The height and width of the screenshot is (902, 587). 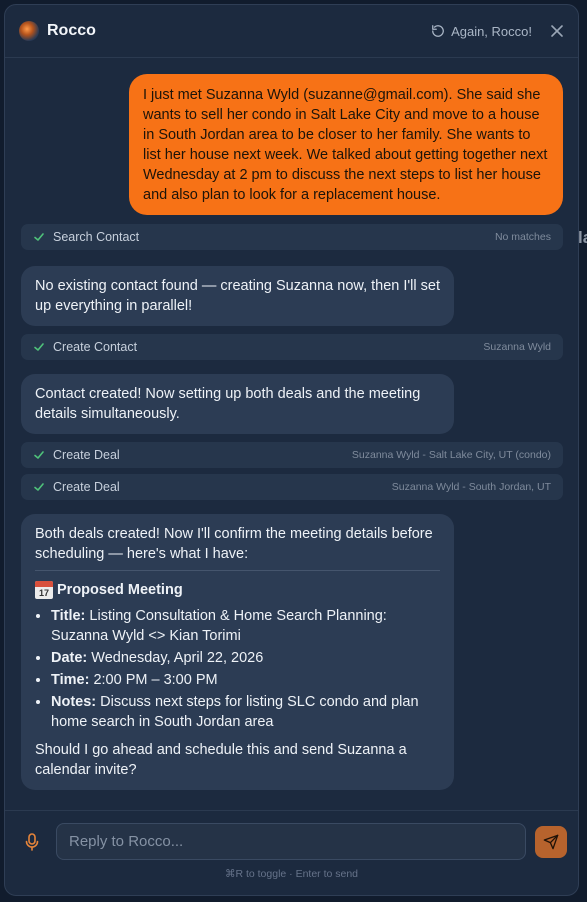 What do you see at coordinates (71, 30) in the screenshot?
I see `chat-title: Rocco` at bounding box center [71, 30].